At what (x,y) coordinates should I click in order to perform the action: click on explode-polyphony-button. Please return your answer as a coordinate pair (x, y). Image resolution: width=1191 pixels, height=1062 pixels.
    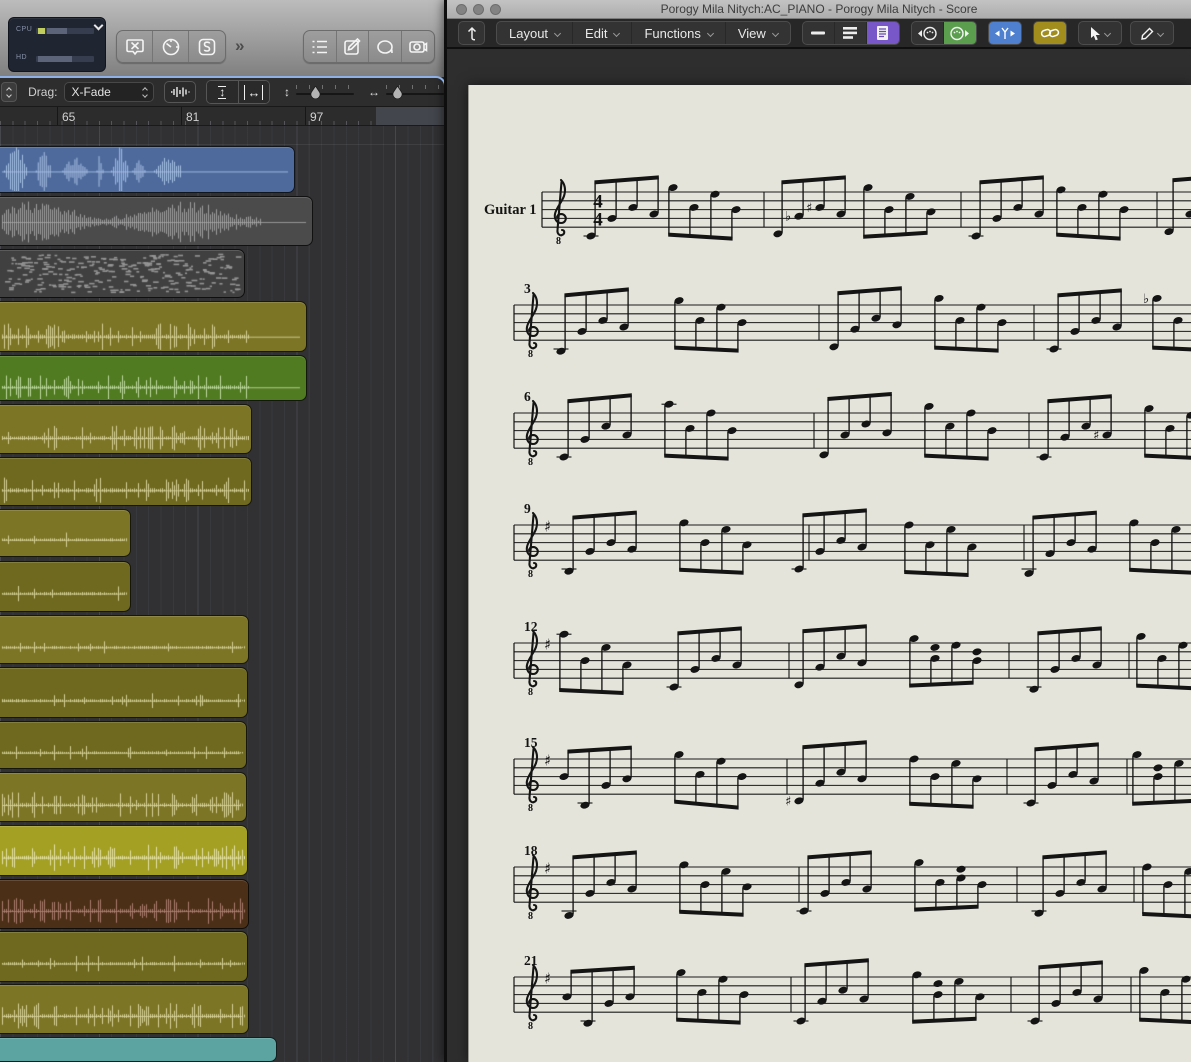
    Looking at the image, I should click on (1004, 33).